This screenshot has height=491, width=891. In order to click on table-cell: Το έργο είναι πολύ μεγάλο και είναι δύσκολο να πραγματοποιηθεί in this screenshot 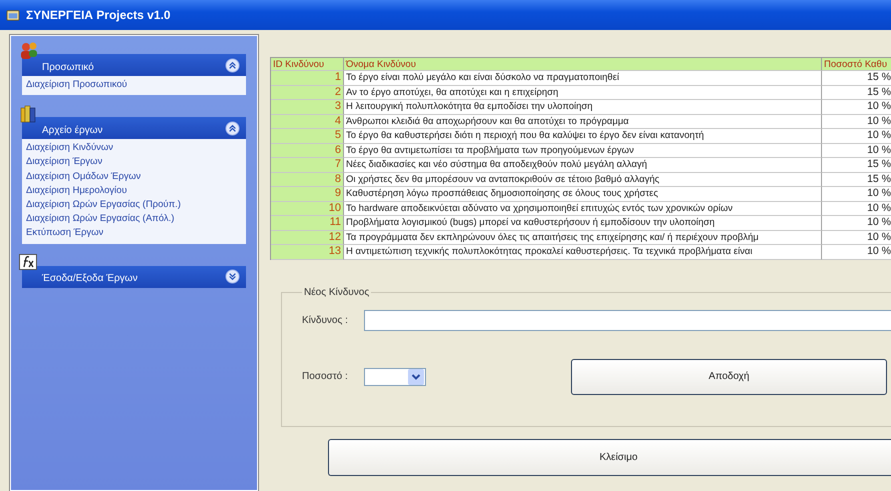, I will do `click(583, 78)`.